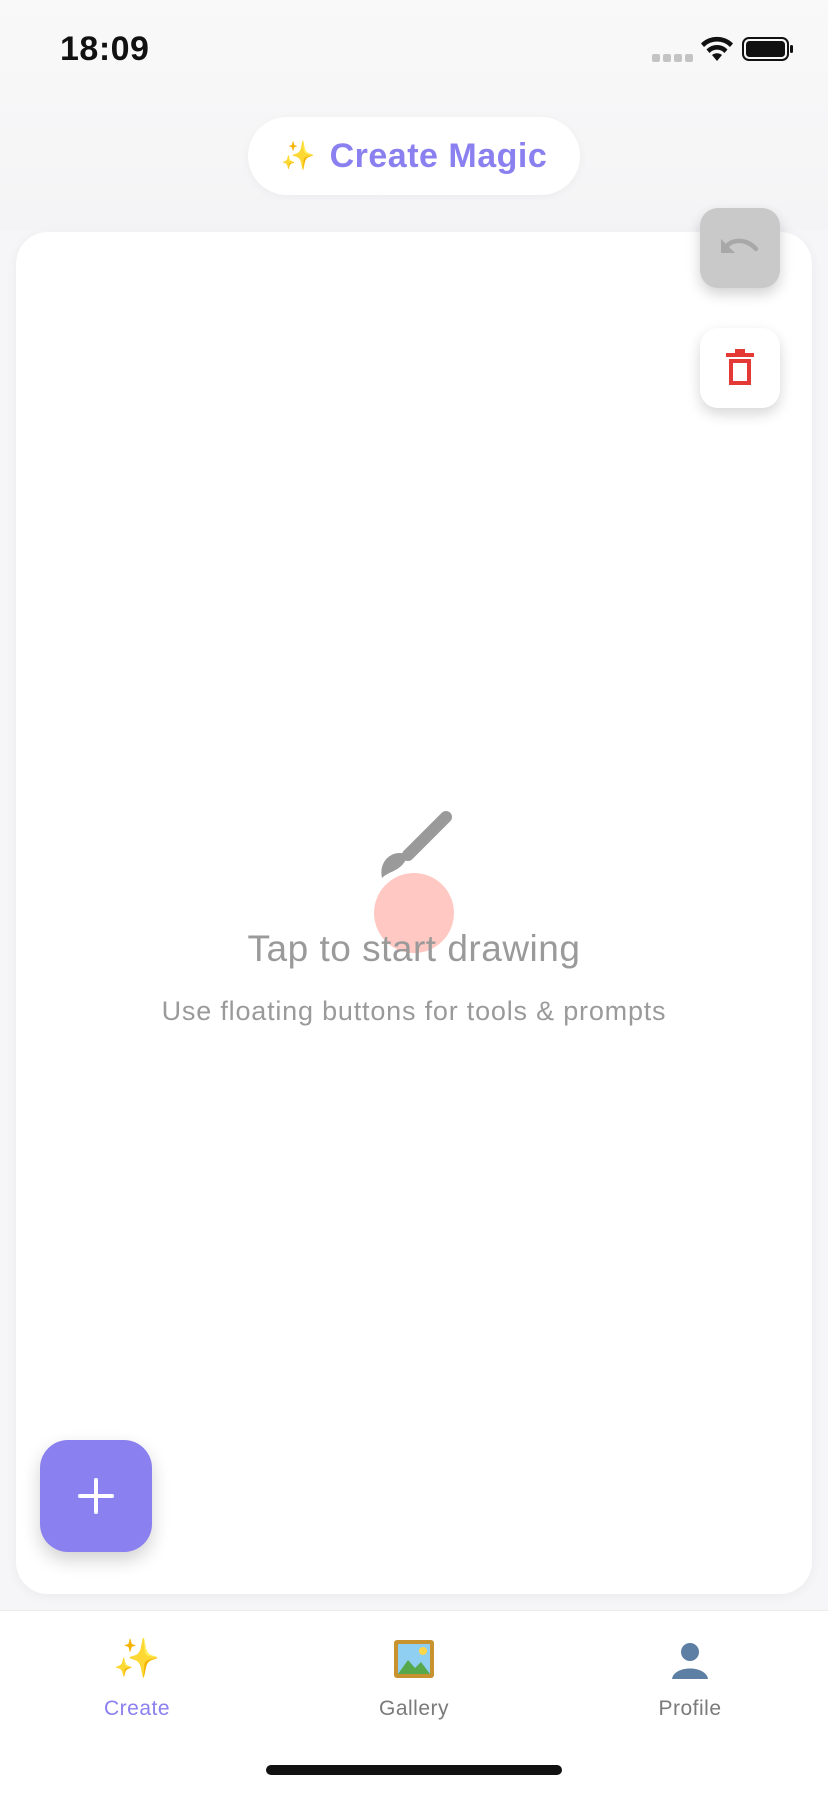  Describe the element at coordinates (438, 155) in the screenshot. I see `page-title: Create Magic` at that location.